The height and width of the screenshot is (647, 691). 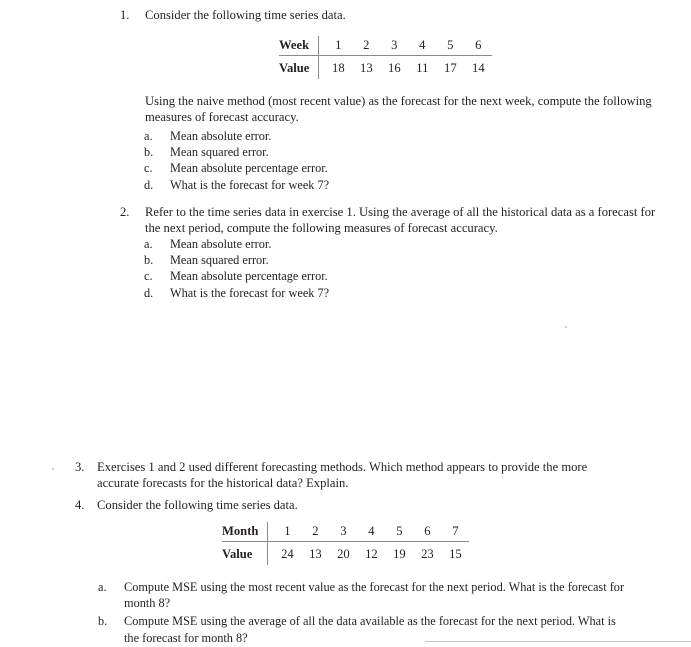 What do you see at coordinates (344, 276) in the screenshot?
I see `exercise-2-subitem-c: c. Mean absolute percentage error.` at bounding box center [344, 276].